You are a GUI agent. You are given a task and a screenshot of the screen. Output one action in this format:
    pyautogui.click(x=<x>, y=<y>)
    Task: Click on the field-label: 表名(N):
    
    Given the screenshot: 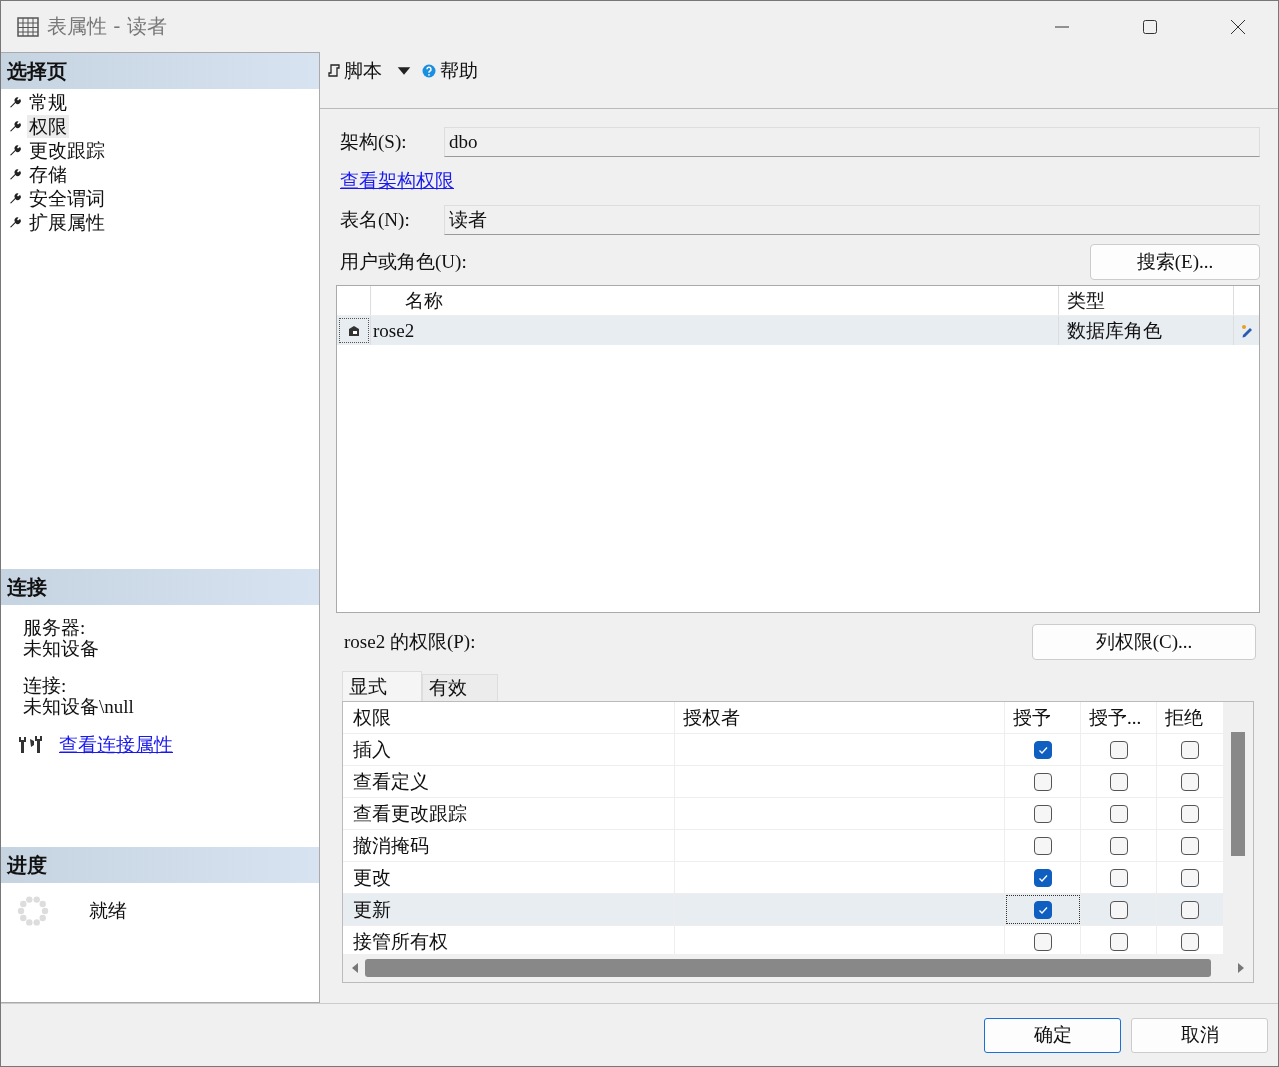 What is the action you would take?
    pyautogui.click(x=375, y=220)
    